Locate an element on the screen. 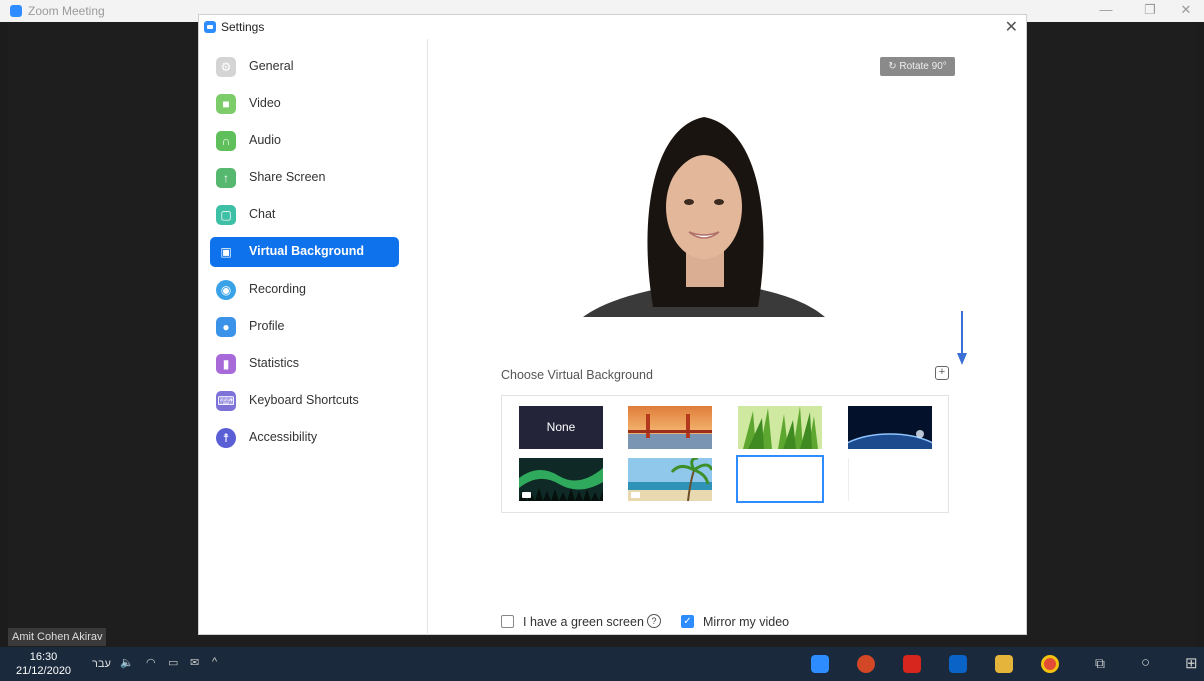 The image size is (1204, 681). gear-icon: ⚙ is located at coordinates (226, 67).